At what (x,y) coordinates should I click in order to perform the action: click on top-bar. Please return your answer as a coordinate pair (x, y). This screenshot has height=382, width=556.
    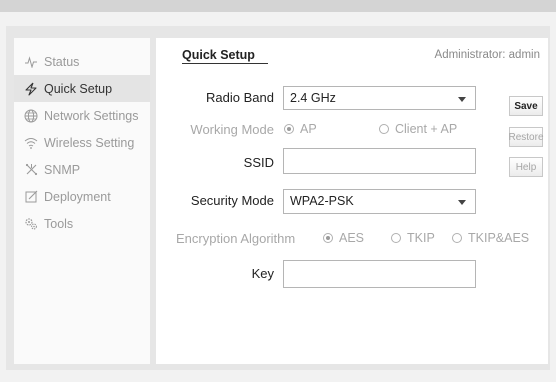
    Looking at the image, I should click on (278, 6).